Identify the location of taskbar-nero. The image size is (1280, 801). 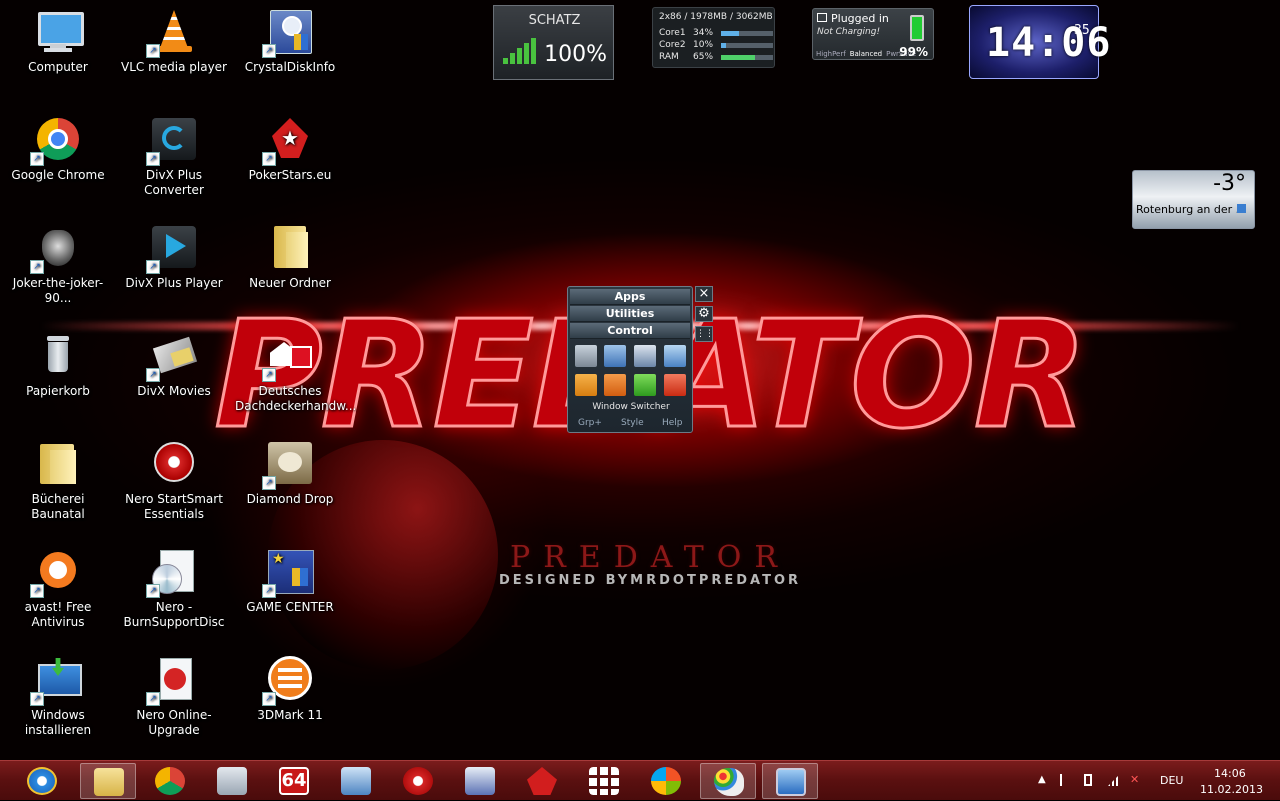
(418, 781).